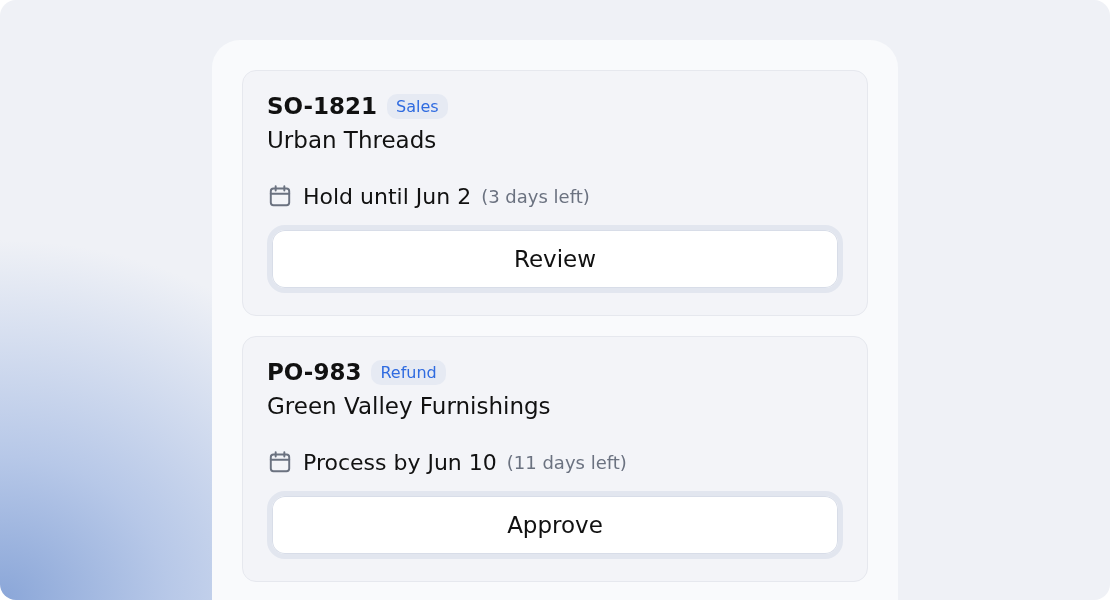 This screenshot has height=600, width=1110. Describe the element at coordinates (387, 196) in the screenshot. I see `due-date: Hold until Jun 2` at that location.